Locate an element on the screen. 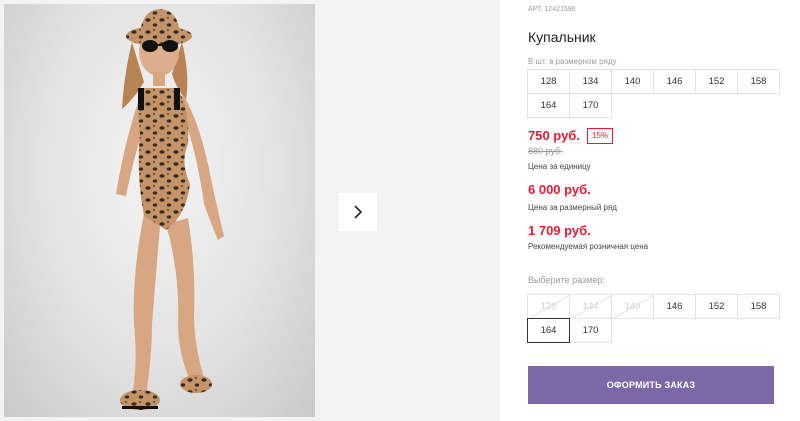  size-option: 152 is located at coordinates (716, 306).